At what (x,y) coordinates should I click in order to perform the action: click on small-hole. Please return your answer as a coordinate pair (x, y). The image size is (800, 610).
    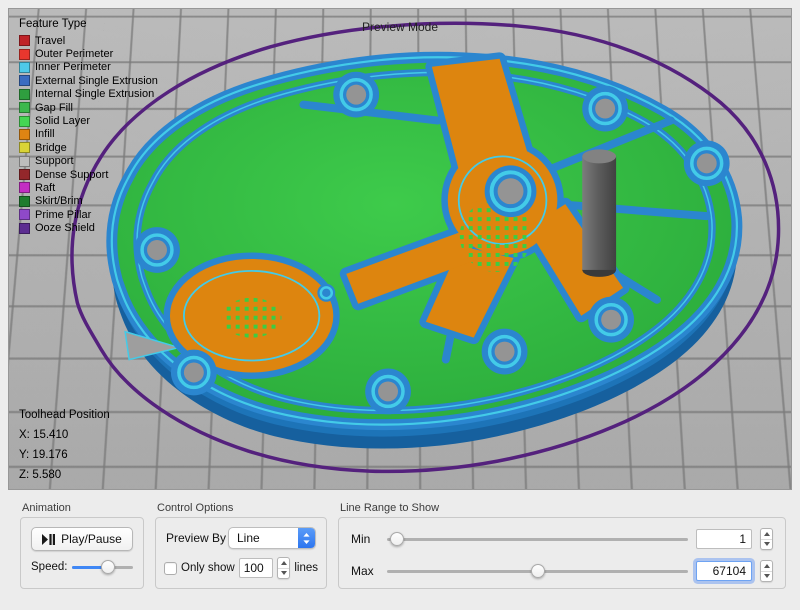
    Looking at the image, I should click on (326, 292).